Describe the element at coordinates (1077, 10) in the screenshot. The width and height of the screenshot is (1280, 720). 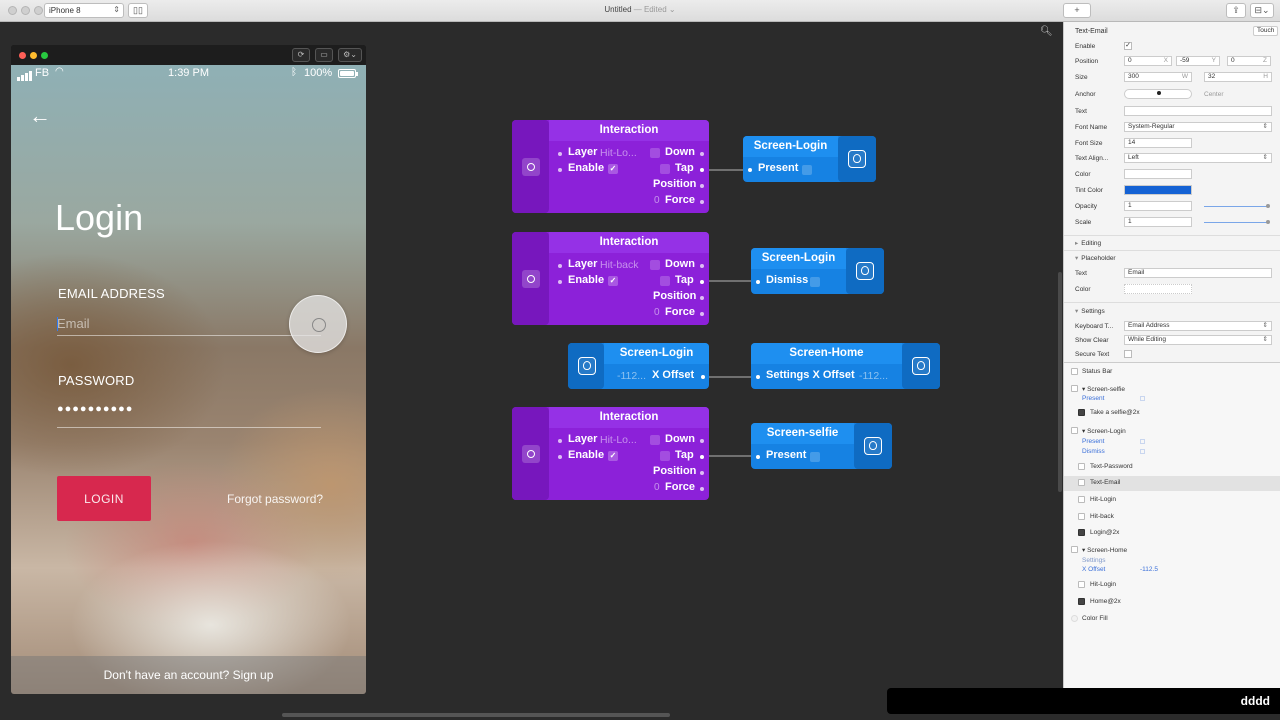
I see `add-button: +` at that location.